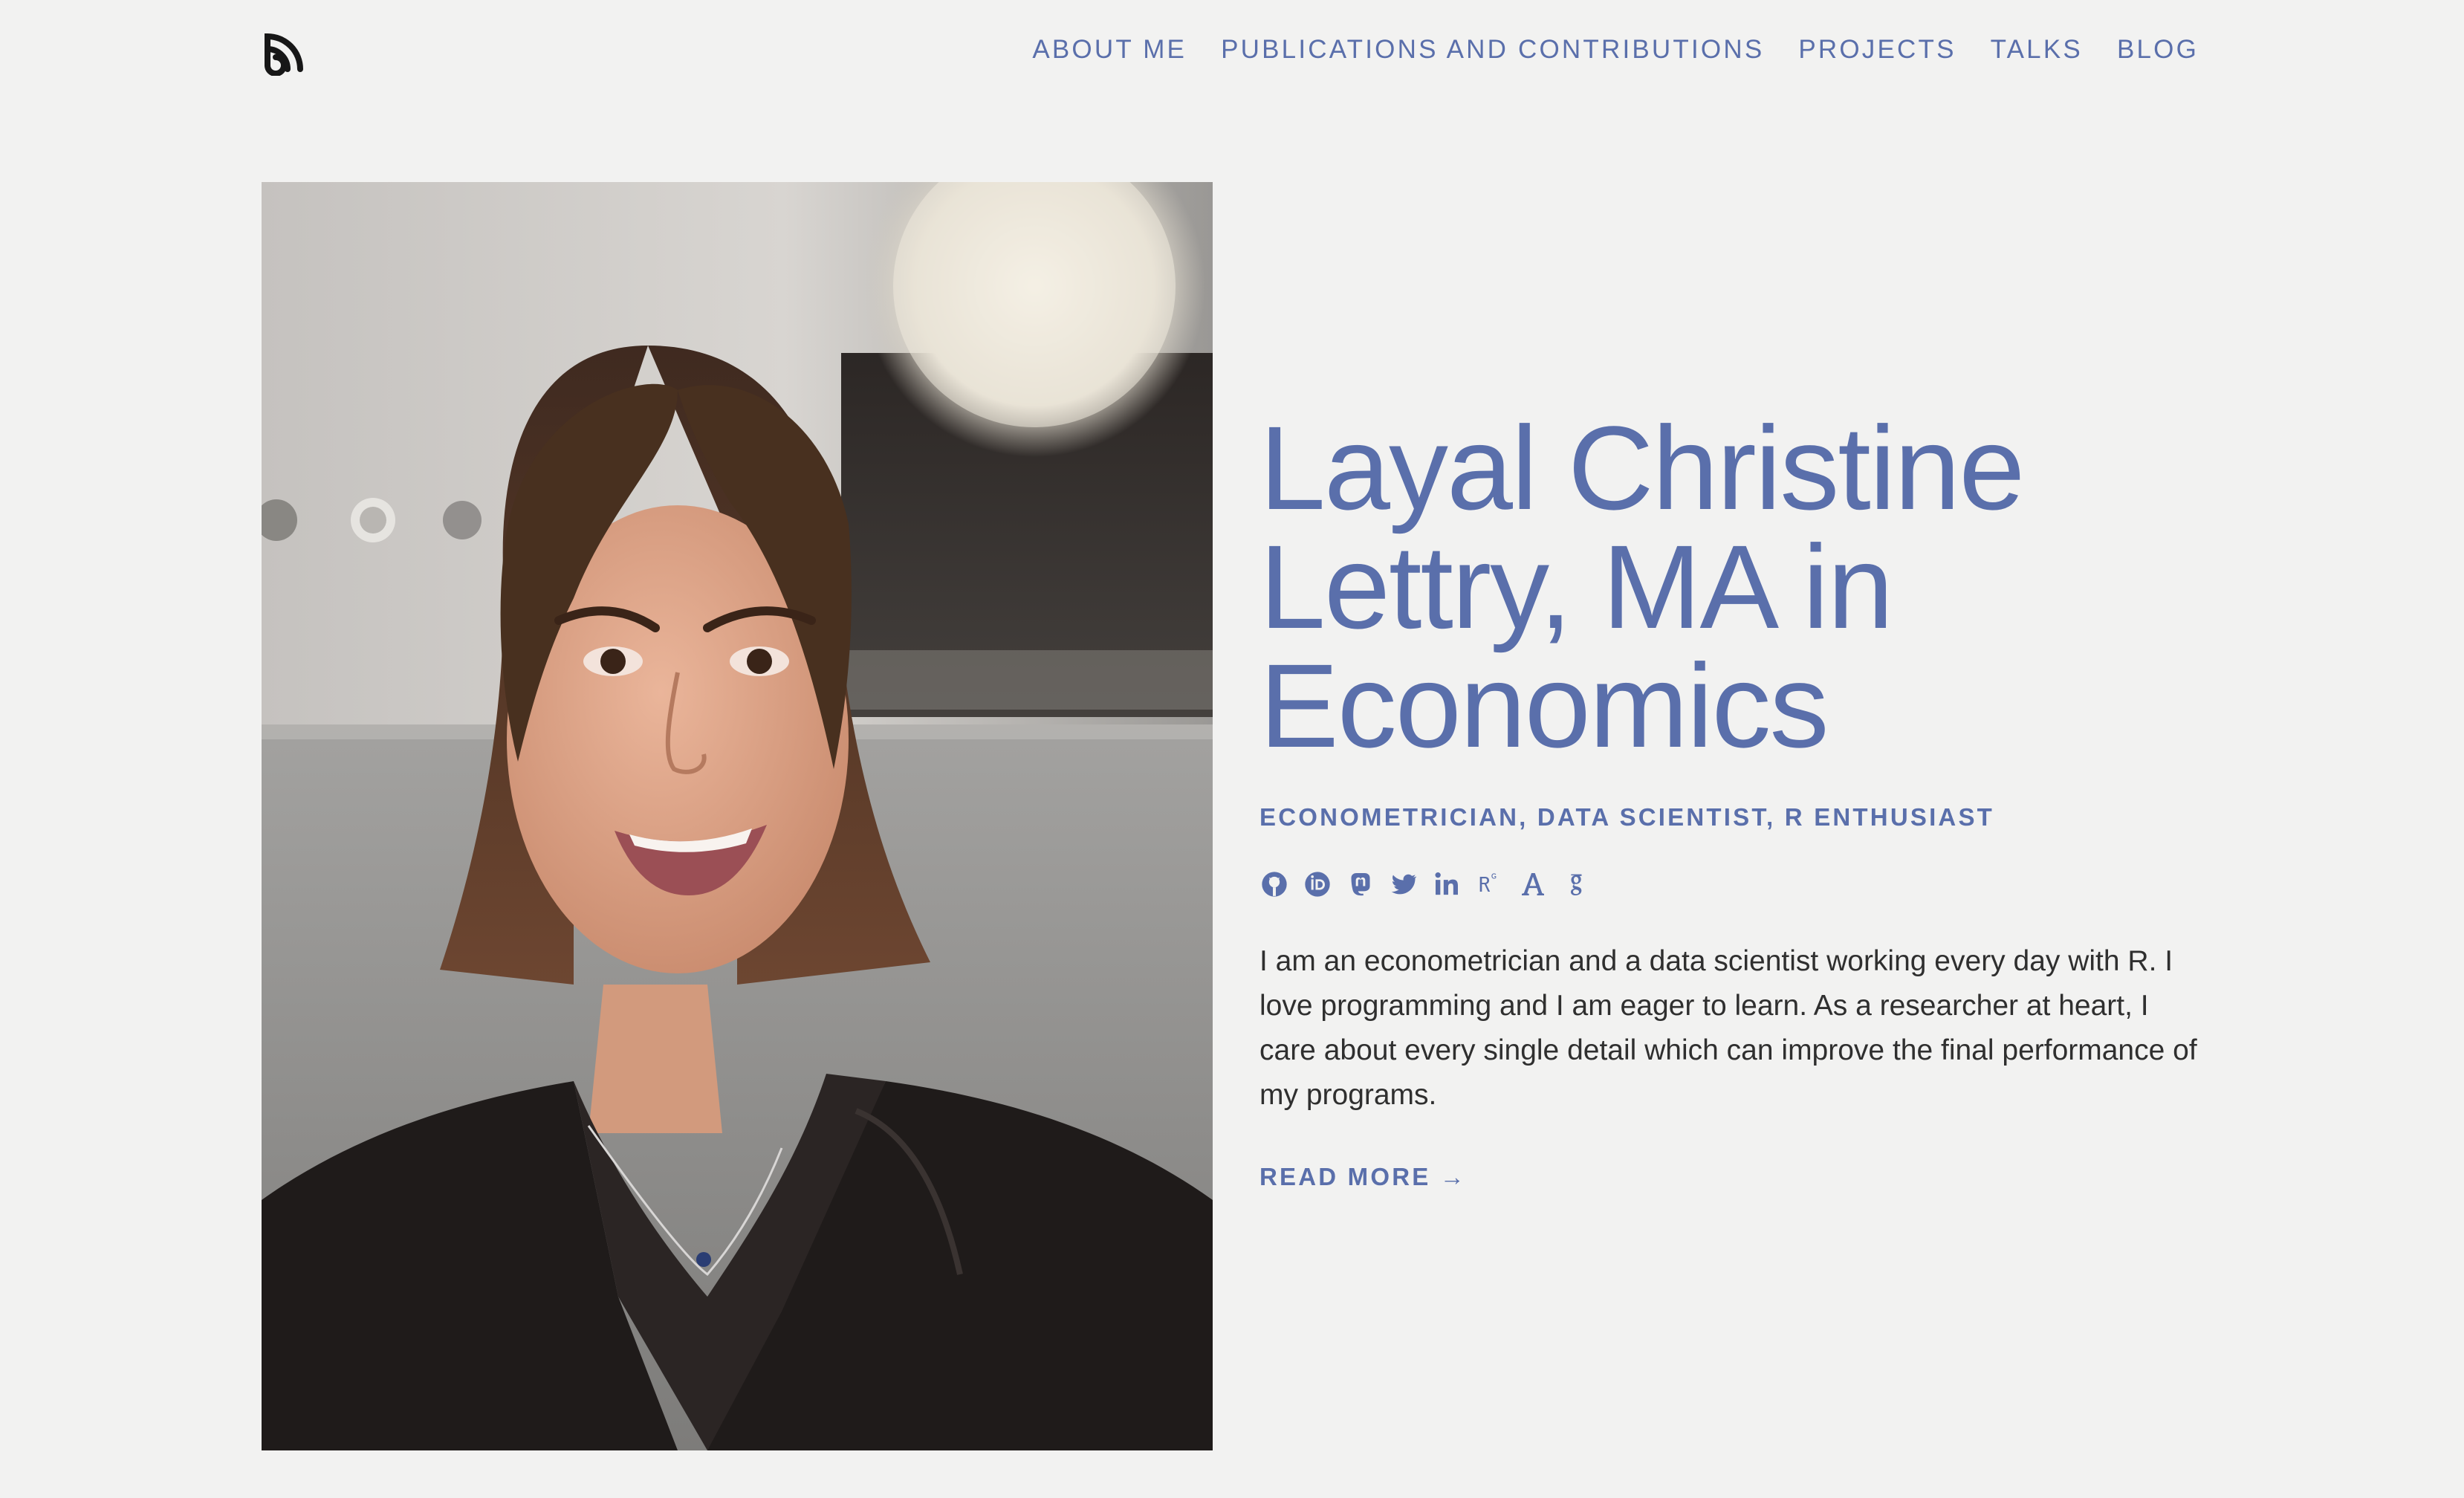  I want to click on mastodon-icon, so click(1360, 884).